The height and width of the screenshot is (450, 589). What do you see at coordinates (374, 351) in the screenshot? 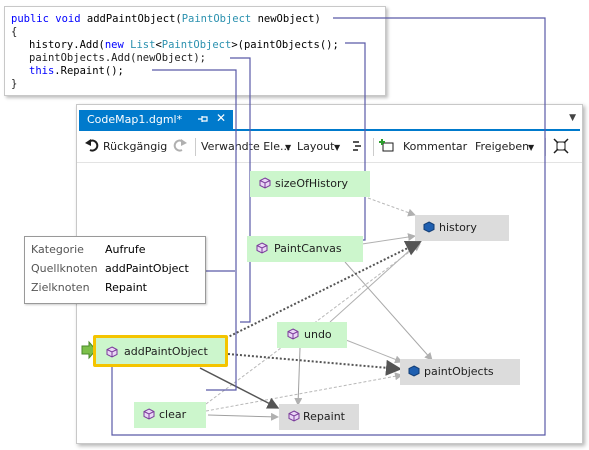
I see `edge-undo-paintobjects` at bounding box center [374, 351].